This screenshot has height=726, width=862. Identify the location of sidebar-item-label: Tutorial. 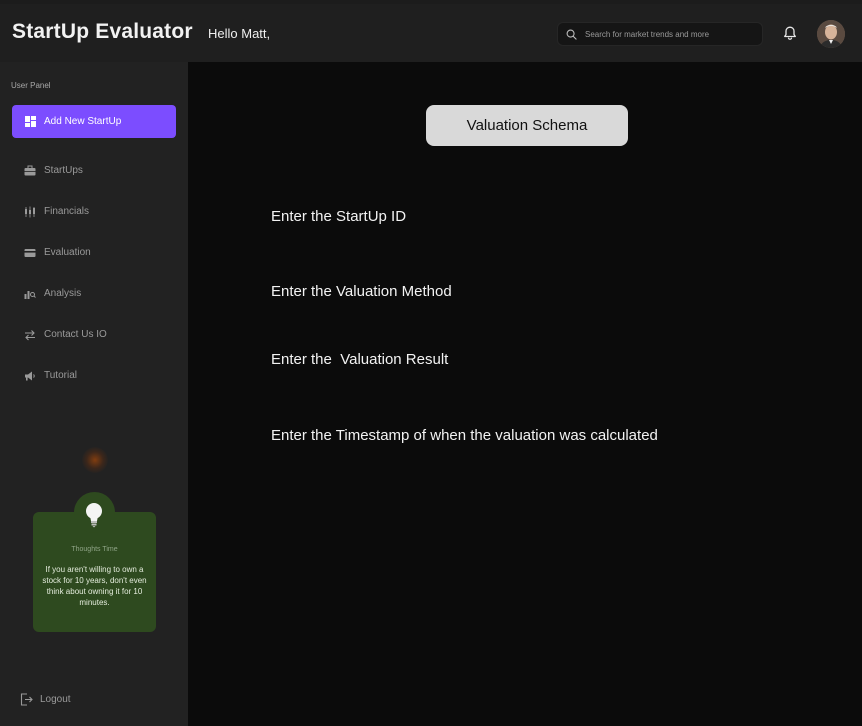
(60, 375).